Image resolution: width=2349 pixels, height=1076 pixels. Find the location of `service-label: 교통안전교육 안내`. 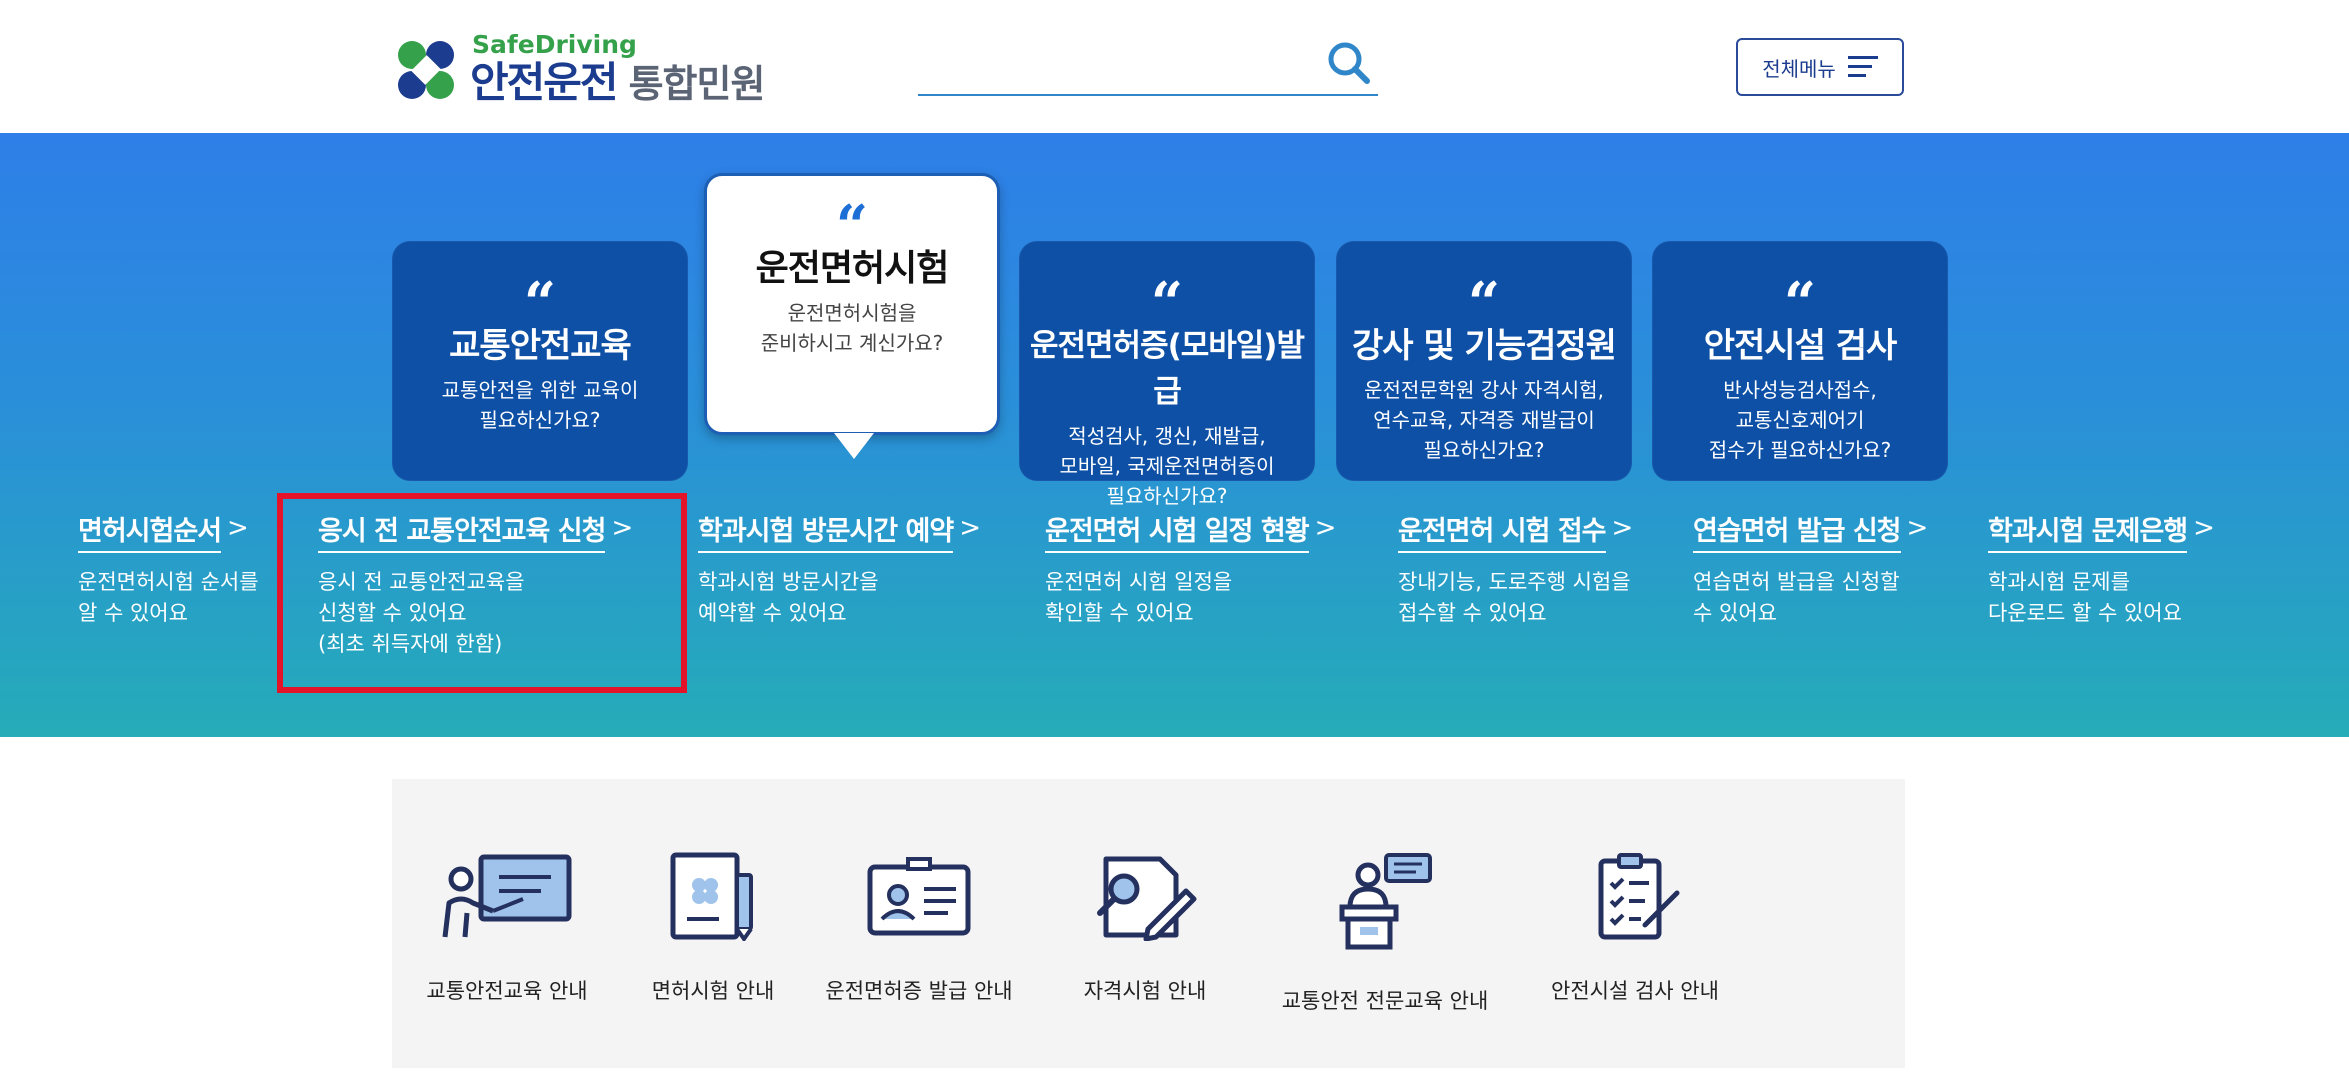

service-label: 교통안전교육 안내 is located at coordinates (507, 991).